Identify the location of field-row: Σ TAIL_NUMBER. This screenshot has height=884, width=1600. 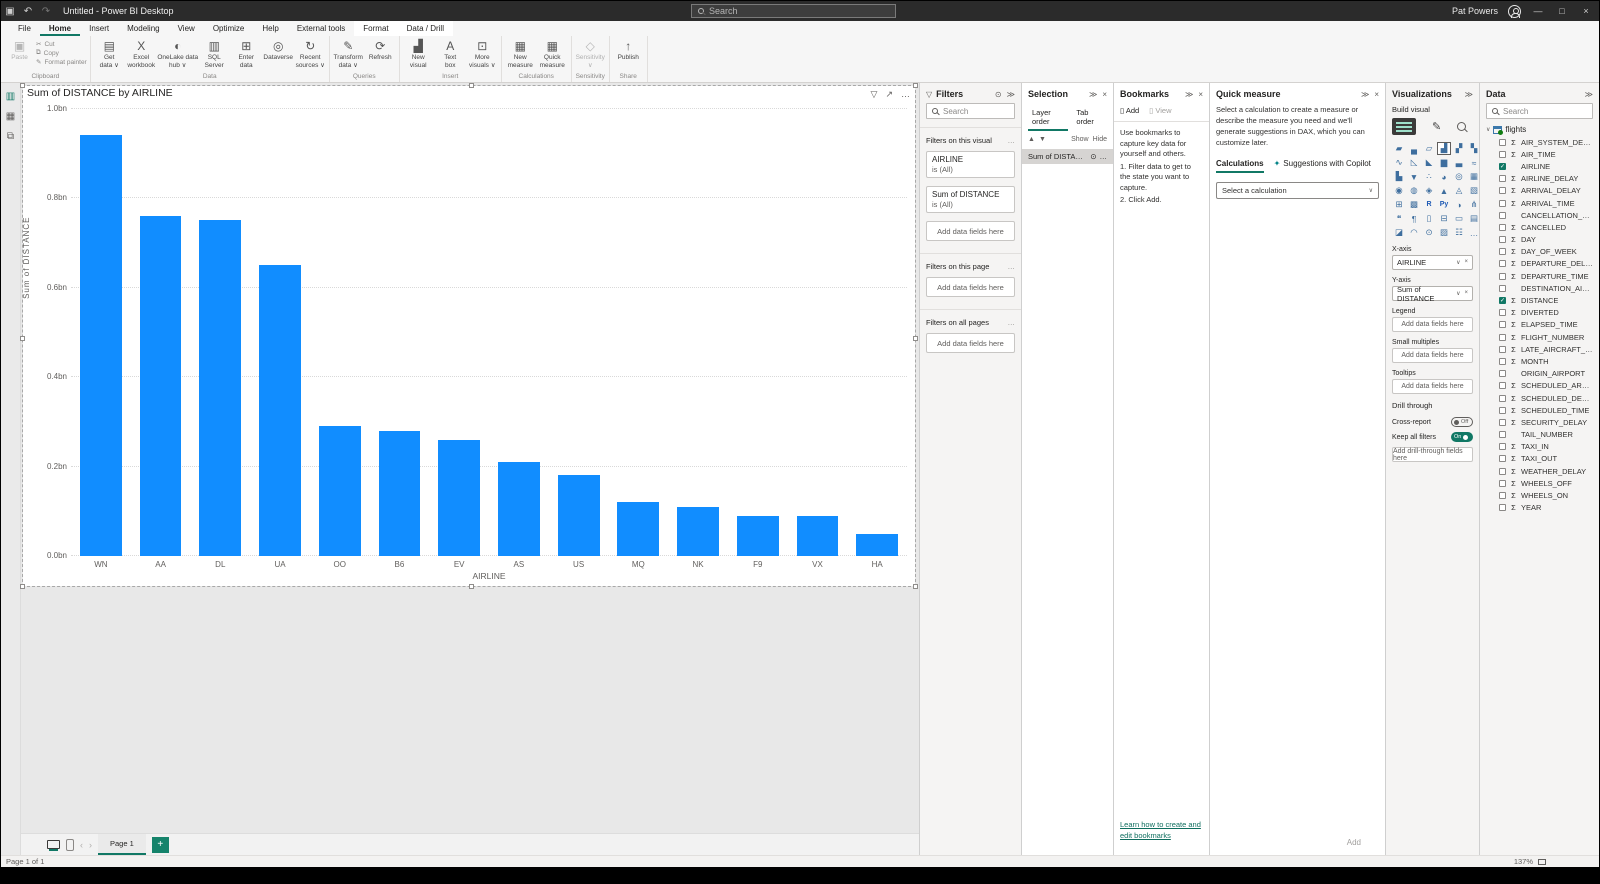
(1546, 435).